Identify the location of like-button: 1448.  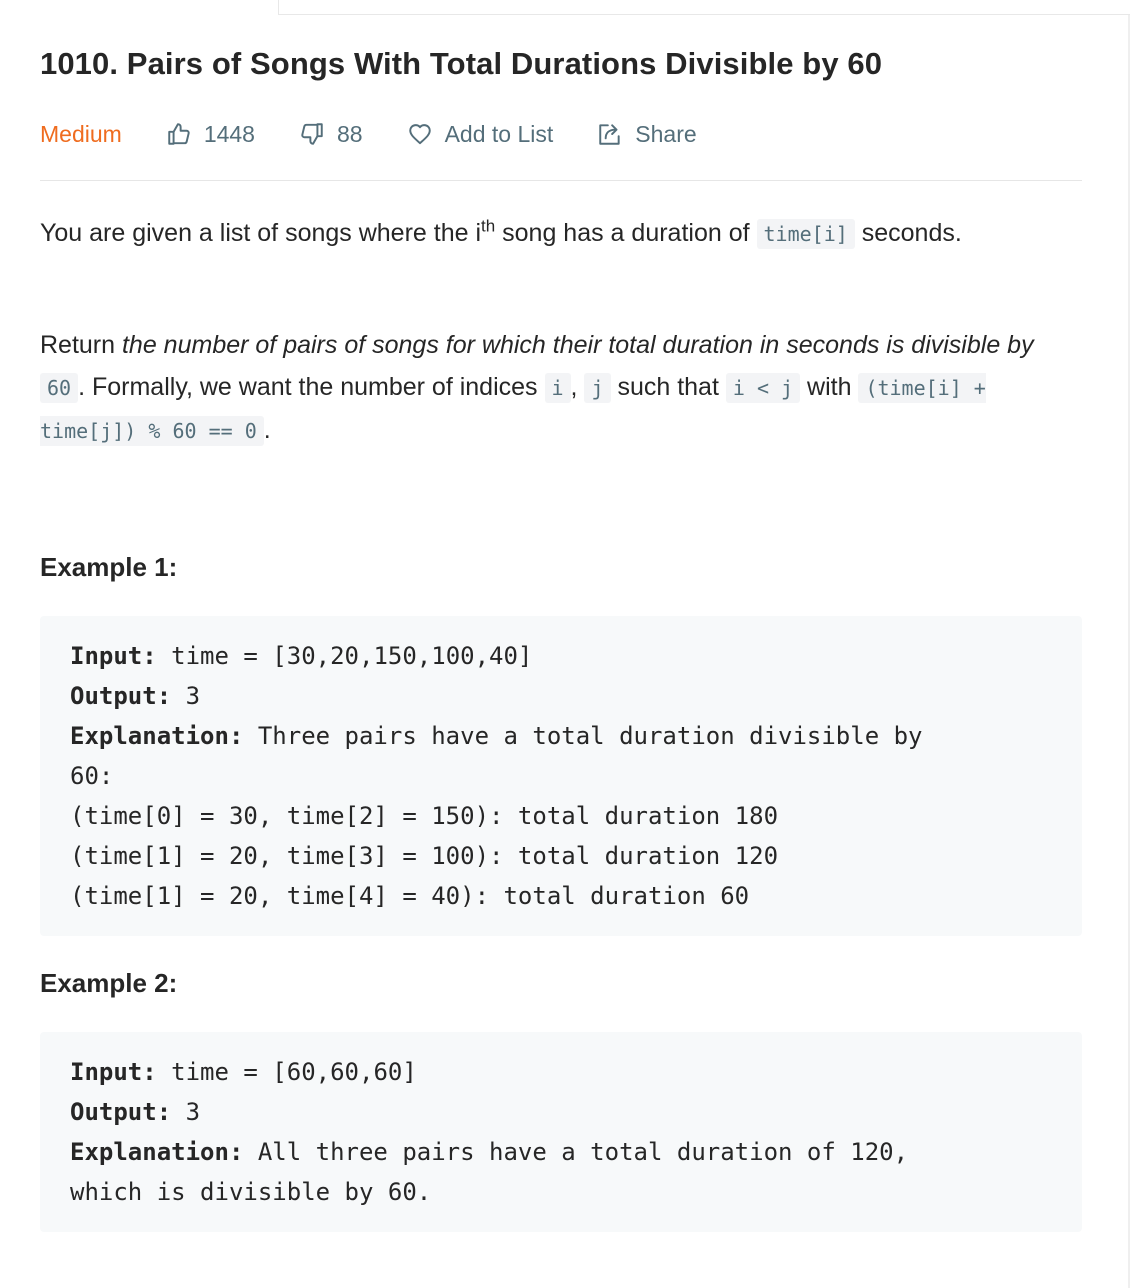
(210, 134).